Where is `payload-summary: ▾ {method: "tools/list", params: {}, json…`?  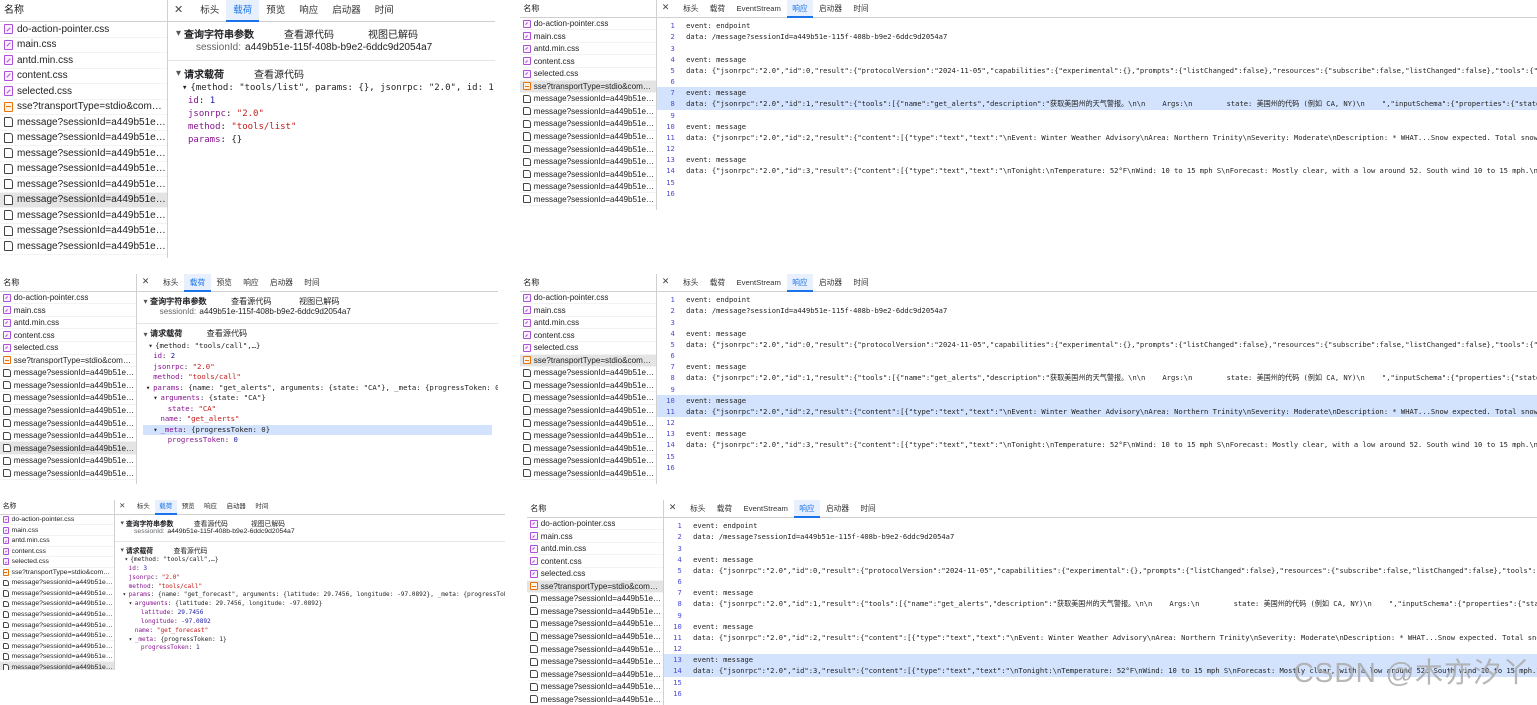
payload-summary: ▾ {method: "tools/list", params: {}, json… is located at coordinates (338, 88).